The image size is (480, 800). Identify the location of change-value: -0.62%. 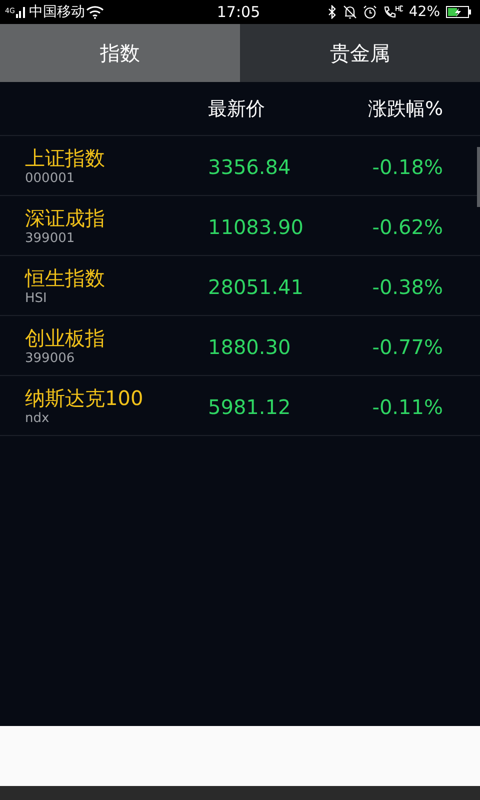
(407, 226).